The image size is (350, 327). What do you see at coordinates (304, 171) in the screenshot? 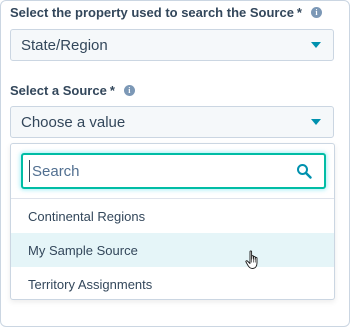
I see `search-icon` at bounding box center [304, 171].